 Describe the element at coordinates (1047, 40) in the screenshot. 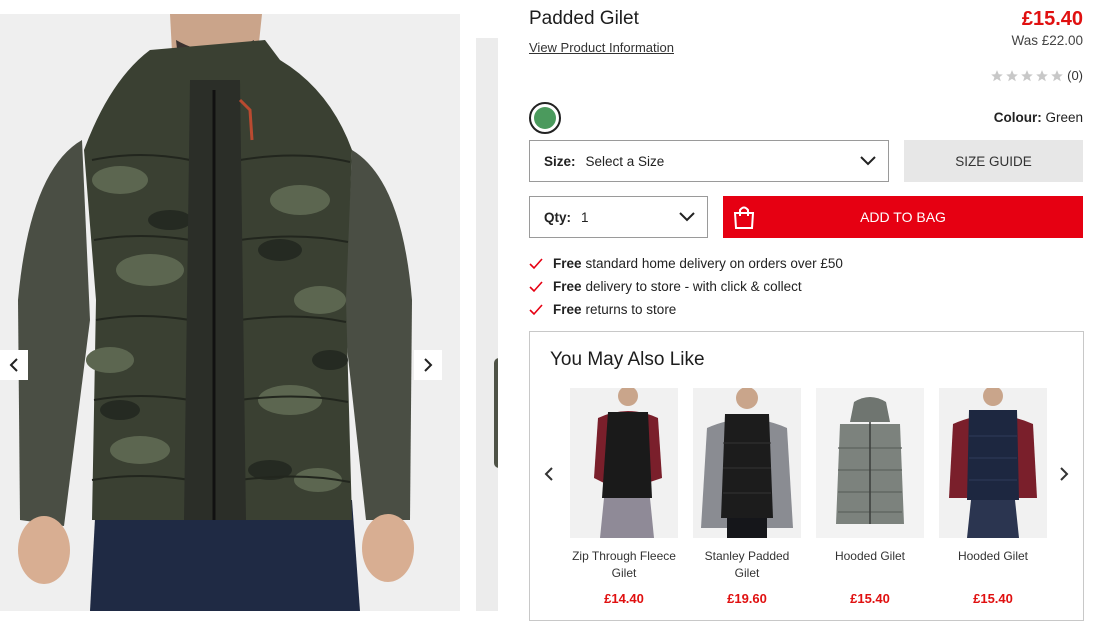

I see `was-price: Was £22.00` at that location.